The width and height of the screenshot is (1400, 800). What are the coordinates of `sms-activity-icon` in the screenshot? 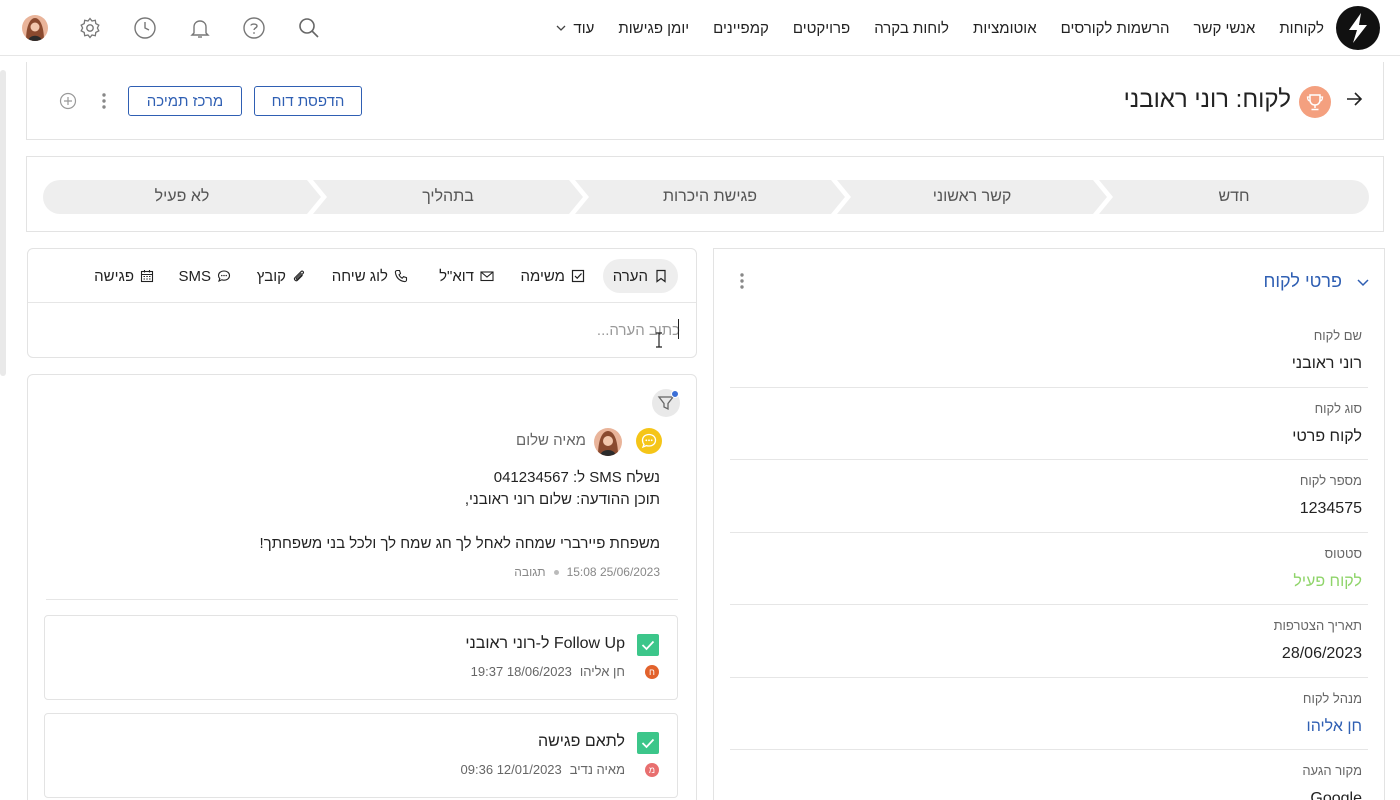 It's located at (649, 441).